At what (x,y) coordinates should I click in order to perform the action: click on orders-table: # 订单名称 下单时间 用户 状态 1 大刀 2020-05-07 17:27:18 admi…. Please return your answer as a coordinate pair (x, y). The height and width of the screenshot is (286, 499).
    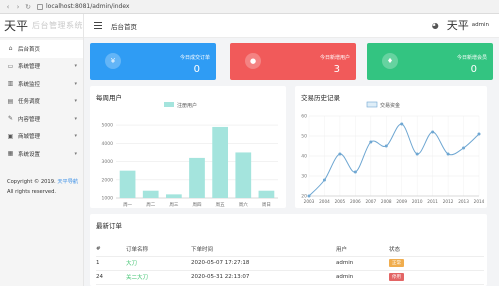
    Looking at the image, I should click on (290, 263).